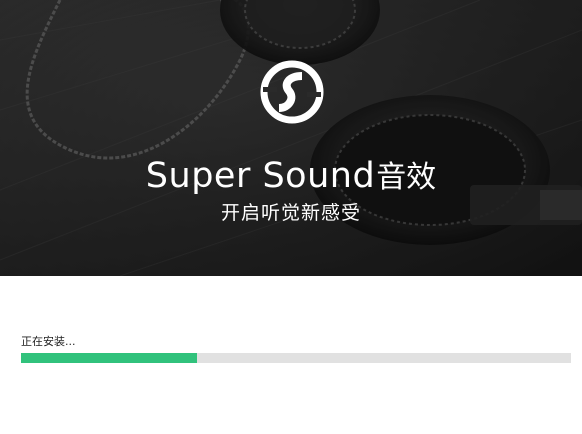 This screenshot has width=582, height=434. I want to click on brand-title: Super Sound音效, so click(291, 174).